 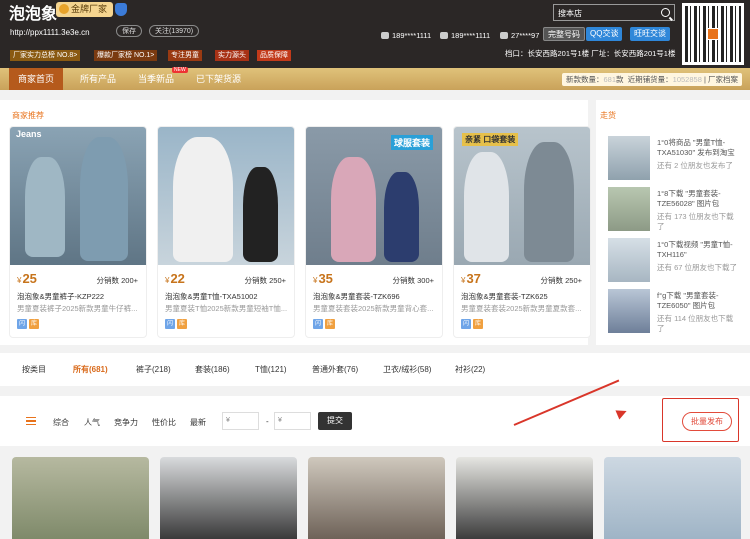 I want to click on qq-chat-button: QQ交谈, so click(x=604, y=34).